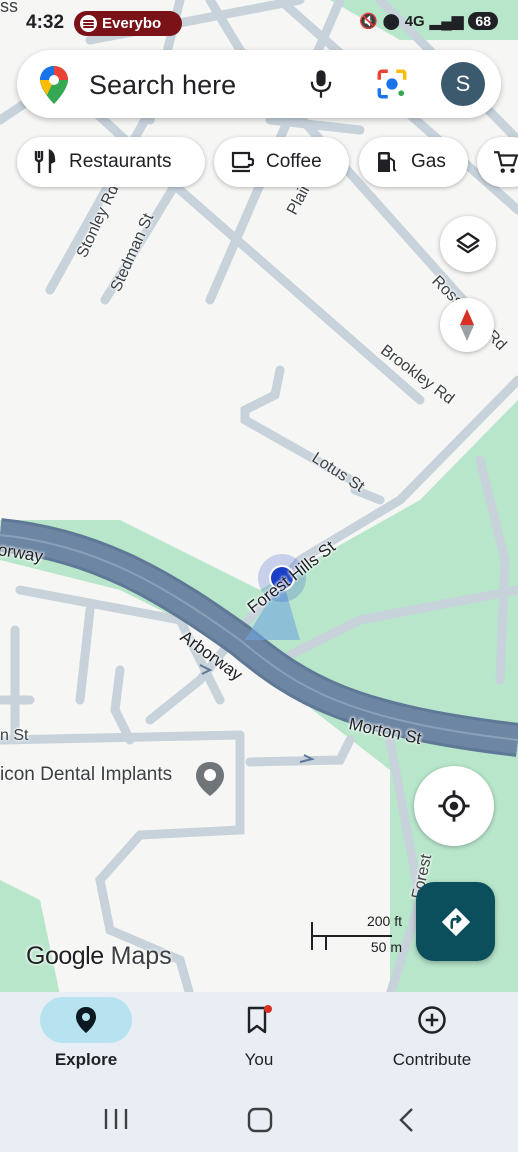 The width and height of the screenshot is (518, 1152). What do you see at coordinates (162, 85) in the screenshot?
I see `search-input: Search here` at bounding box center [162, 85].